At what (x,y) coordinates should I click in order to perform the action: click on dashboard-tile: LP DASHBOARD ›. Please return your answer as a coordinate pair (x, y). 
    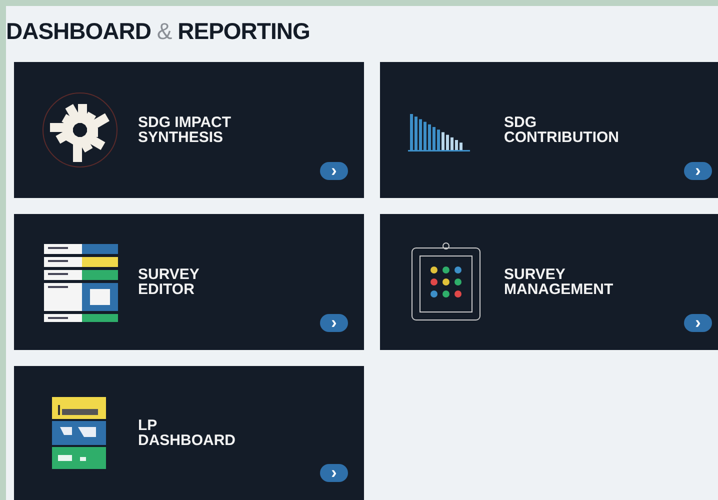
    Looking at the image, I should click on (189, 433).